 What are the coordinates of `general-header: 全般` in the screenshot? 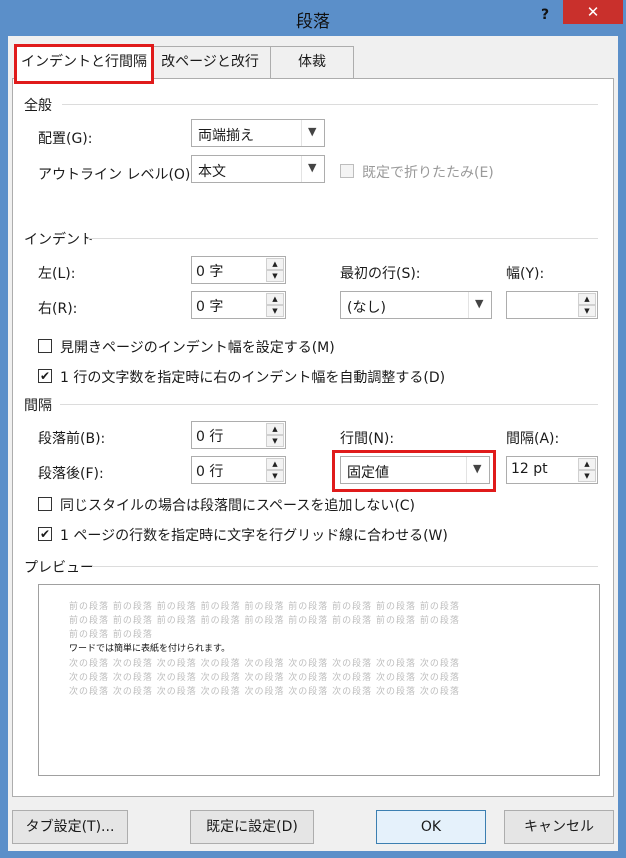 It's located at (38, 106).